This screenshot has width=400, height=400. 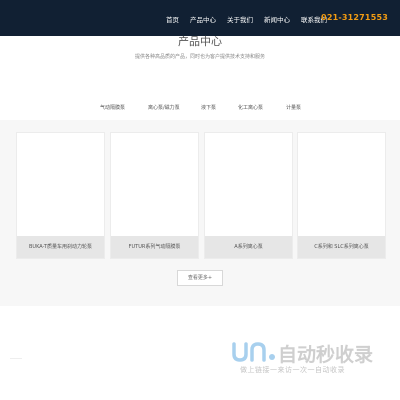 I want to click on watermark-logo-icon, so click(x=253, y=352).